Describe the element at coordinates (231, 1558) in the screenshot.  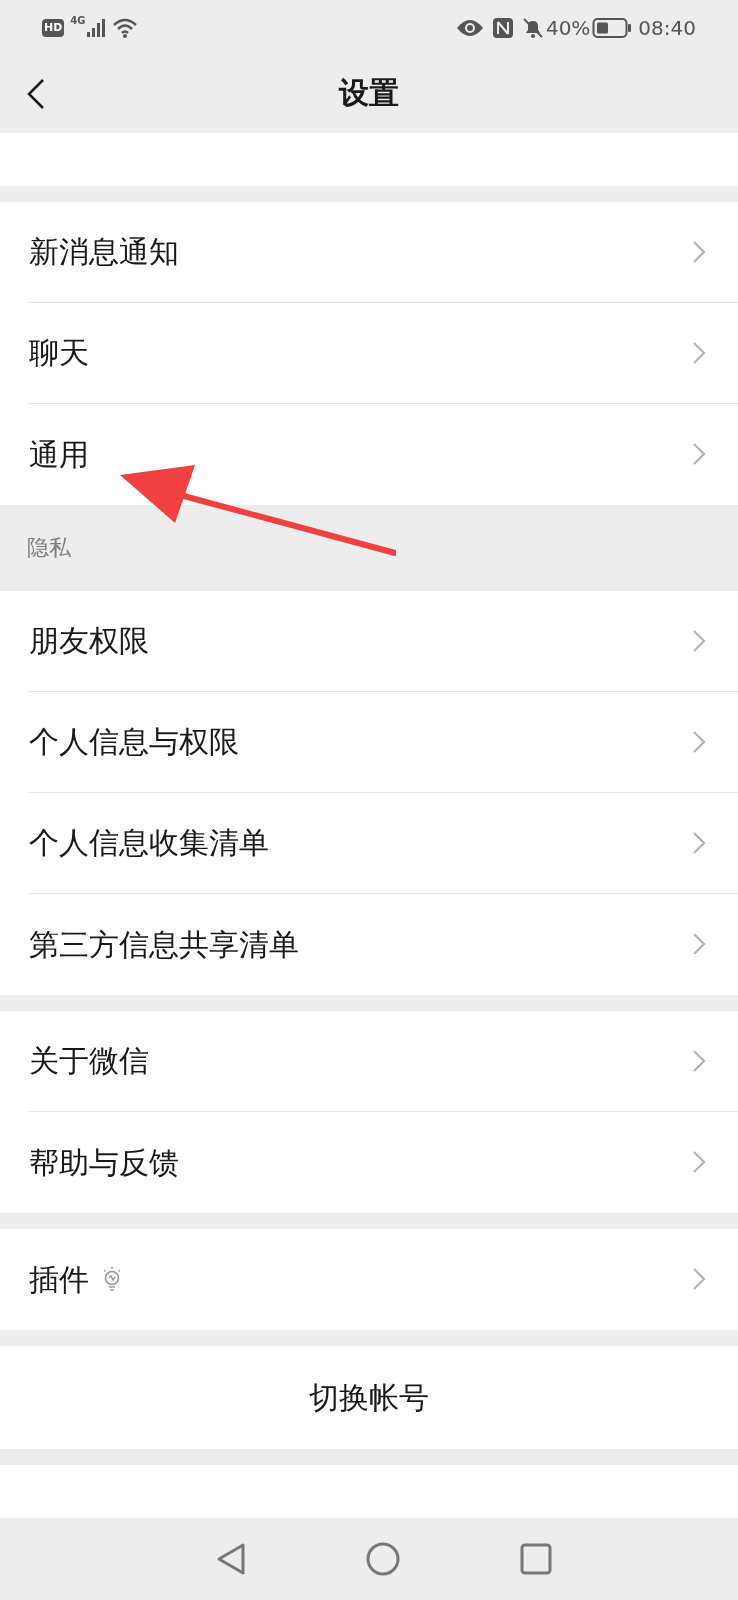
I see `back-nav-icon` at that location.